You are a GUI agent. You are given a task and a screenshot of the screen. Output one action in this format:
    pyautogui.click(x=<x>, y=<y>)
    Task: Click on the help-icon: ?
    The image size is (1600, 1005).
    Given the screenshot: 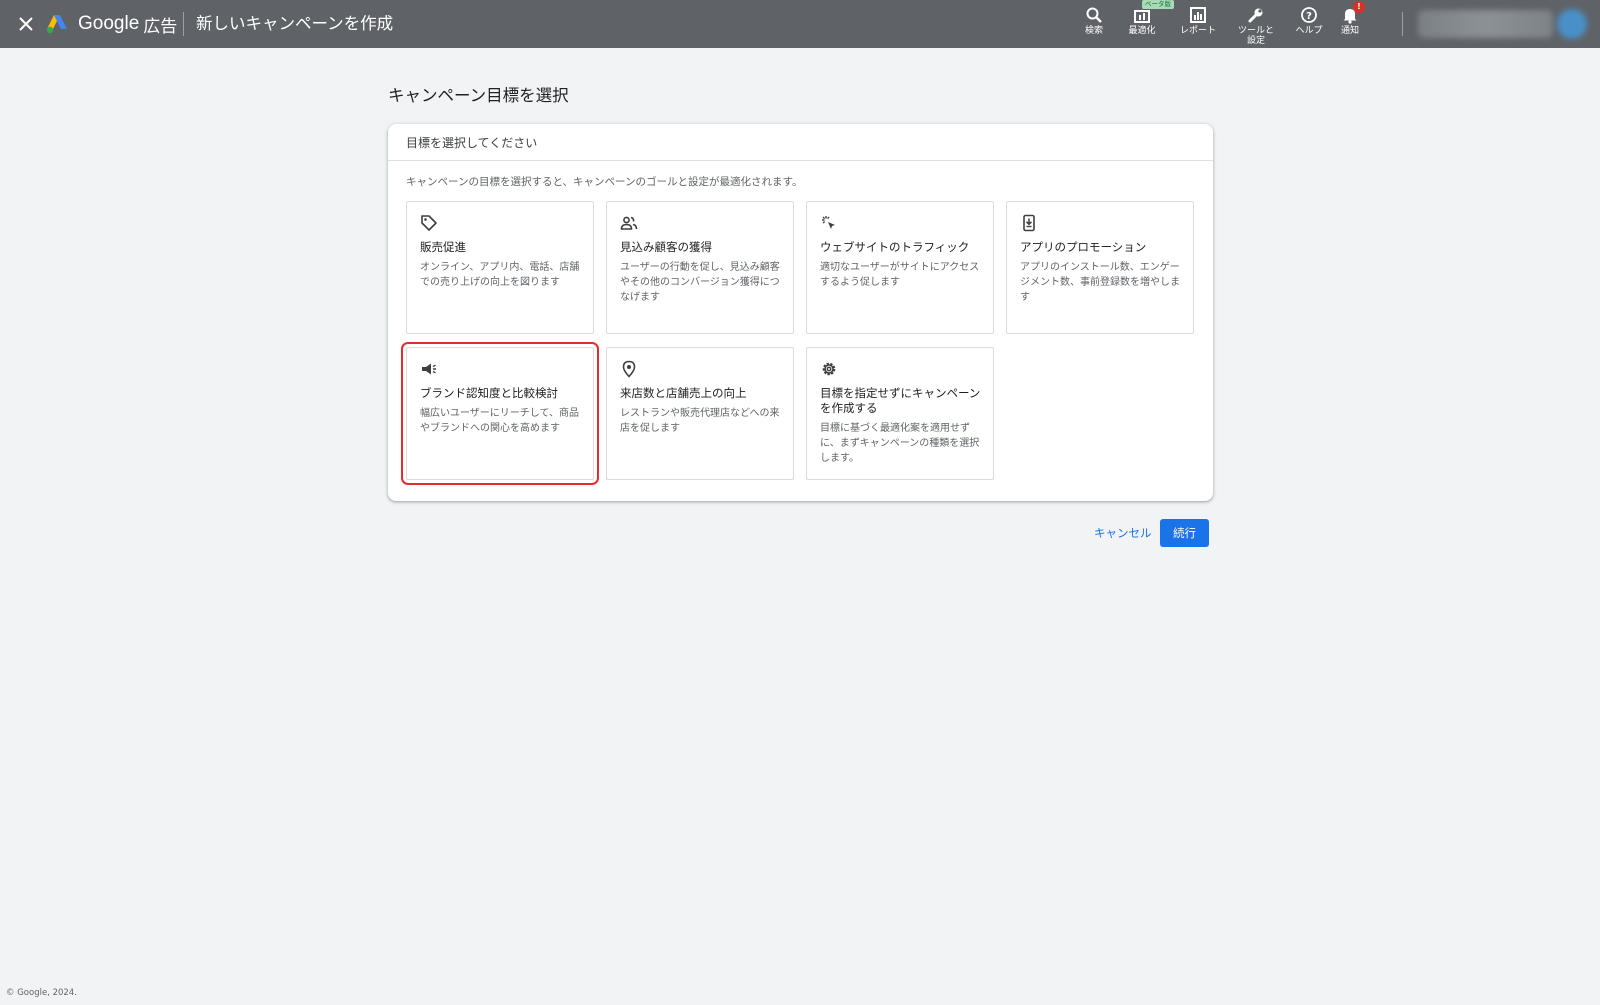 What is the action you would take?
    pyautogui.click(x=1309, y=15)
    